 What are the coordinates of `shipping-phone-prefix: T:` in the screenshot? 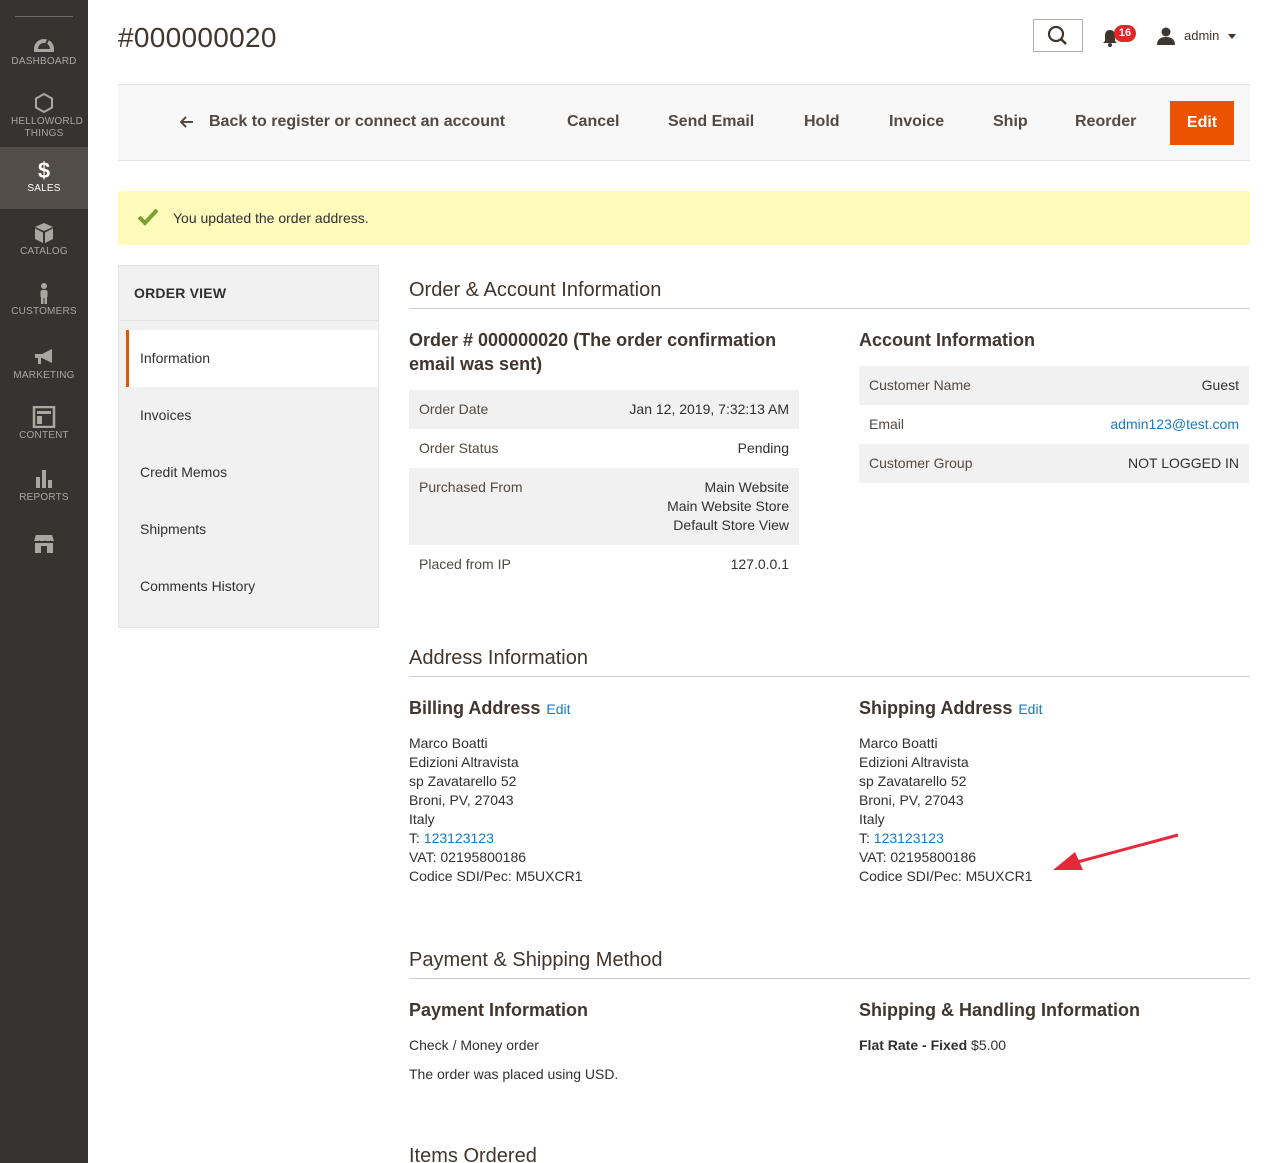 It's located at (866, 838).